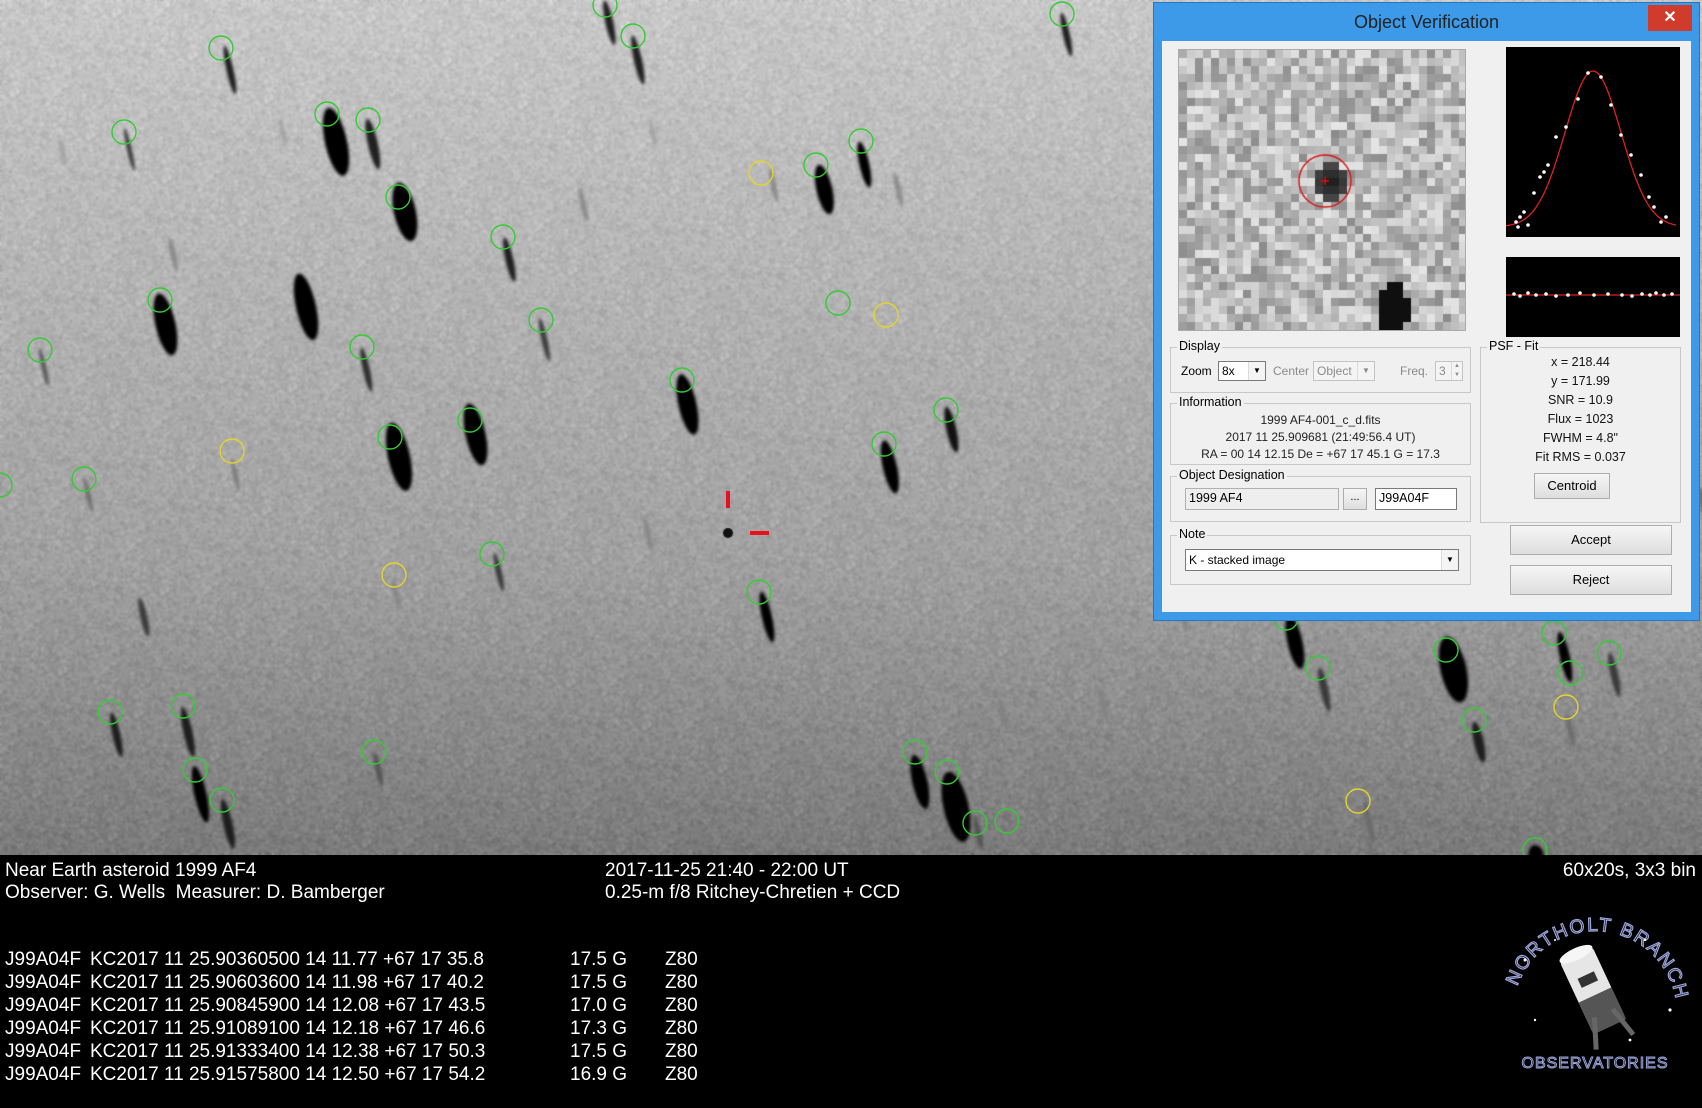 The height and width of the screenshot is (1108, 1702). I want to click on psf-group-title: PSF - Fit, so click(1514, 346).